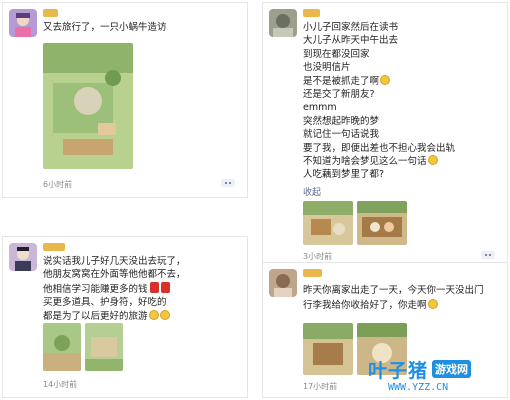  What do you see at coordinates (341, 135) in the screenshot?
I see `post-line: 就记住一句话说我` at bounding box center [341, 135].